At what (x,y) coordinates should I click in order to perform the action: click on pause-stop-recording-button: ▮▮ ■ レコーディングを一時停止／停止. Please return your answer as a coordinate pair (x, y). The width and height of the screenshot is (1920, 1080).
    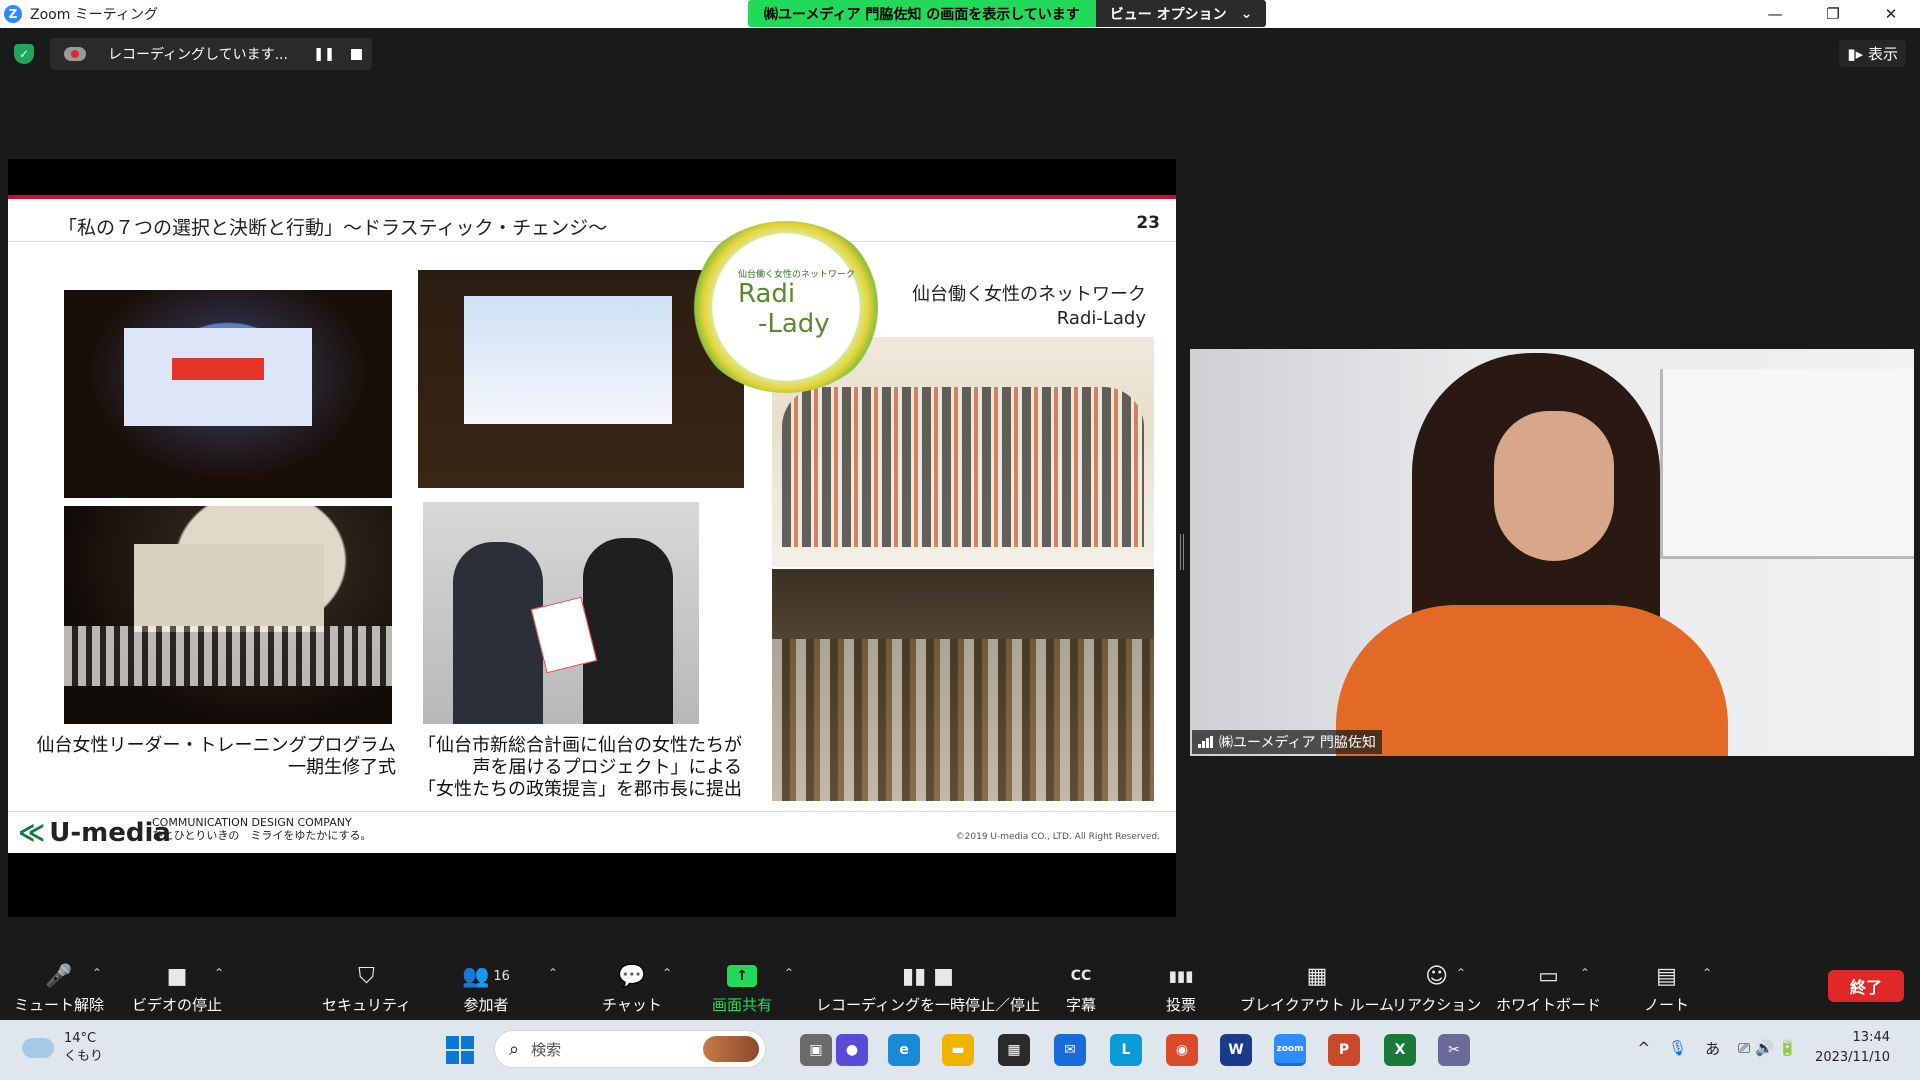
    Looking at the image, I should click on (928, 990).